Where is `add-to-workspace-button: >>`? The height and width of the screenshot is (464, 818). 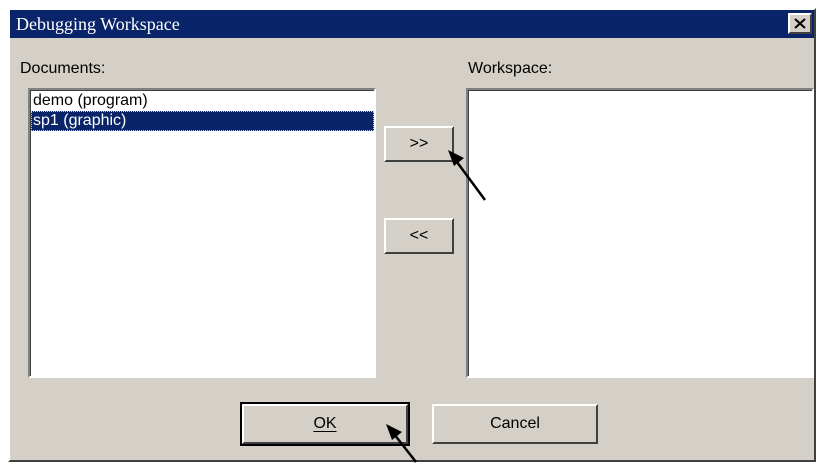
add-to-workspace-button: >> is located at coordinates (419, 144).